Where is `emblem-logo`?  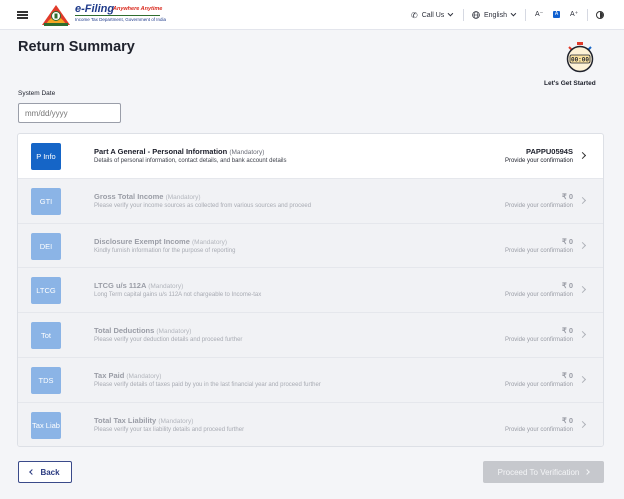
emblem-logo is located at coordinates (56, 15).